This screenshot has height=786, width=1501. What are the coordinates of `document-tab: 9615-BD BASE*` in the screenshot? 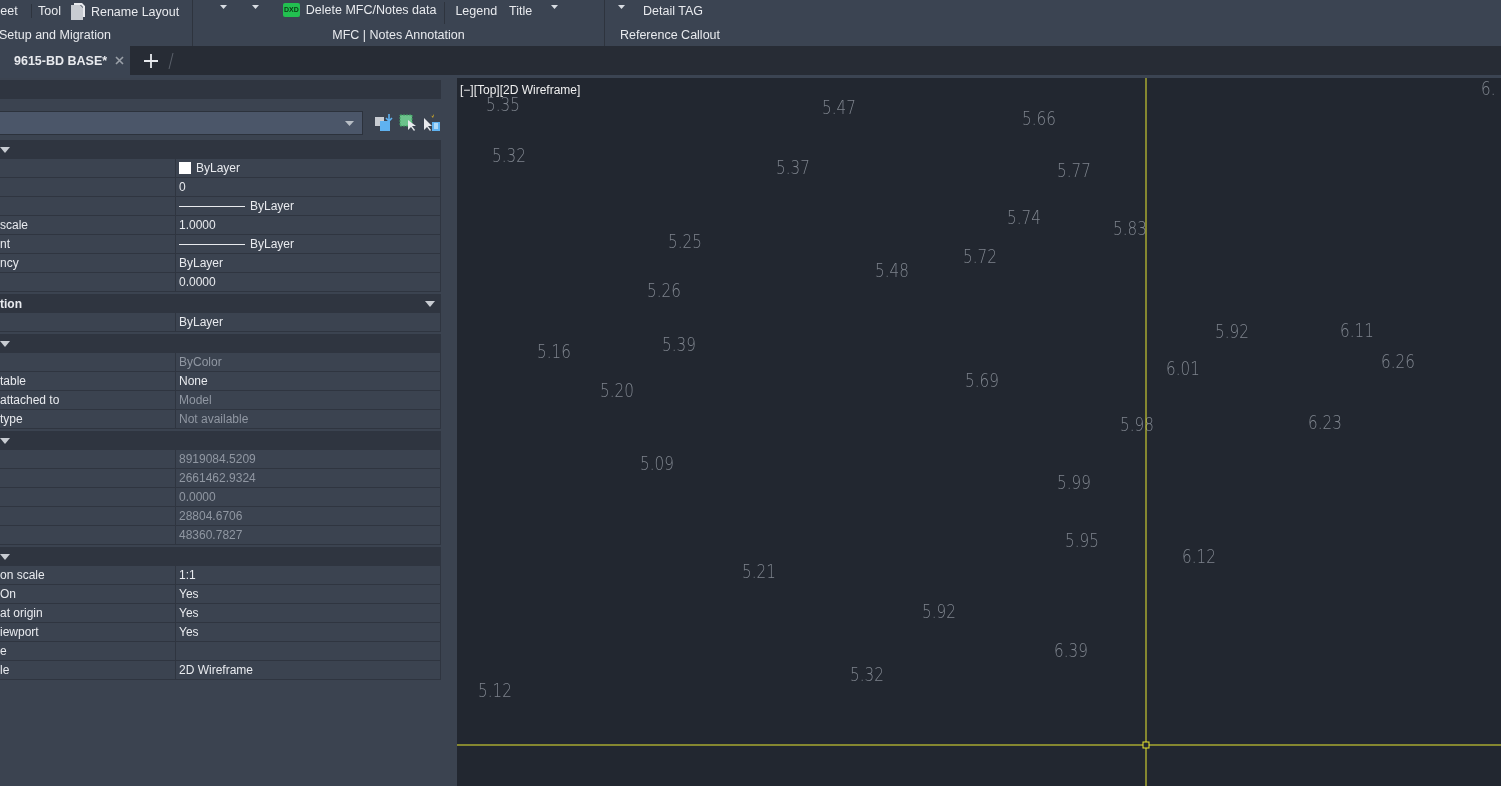 It's located at (65, 60).